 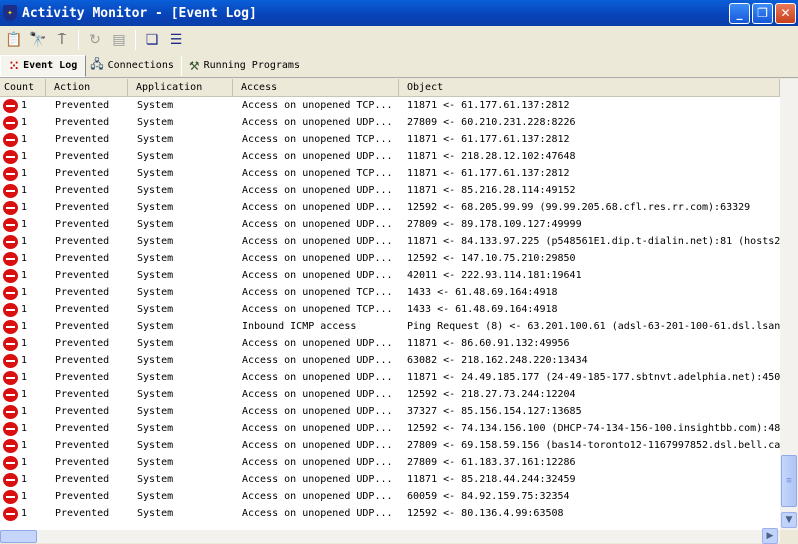 I want to click on column-header-access: Access, so click(x=316, y=88).